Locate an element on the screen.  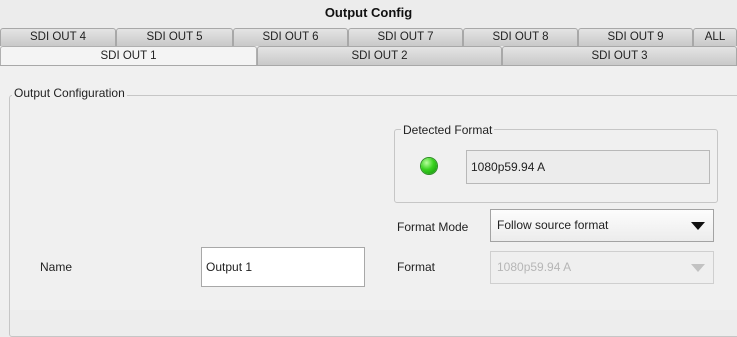
window-title: Output Config is located at coordinates (368, 14).